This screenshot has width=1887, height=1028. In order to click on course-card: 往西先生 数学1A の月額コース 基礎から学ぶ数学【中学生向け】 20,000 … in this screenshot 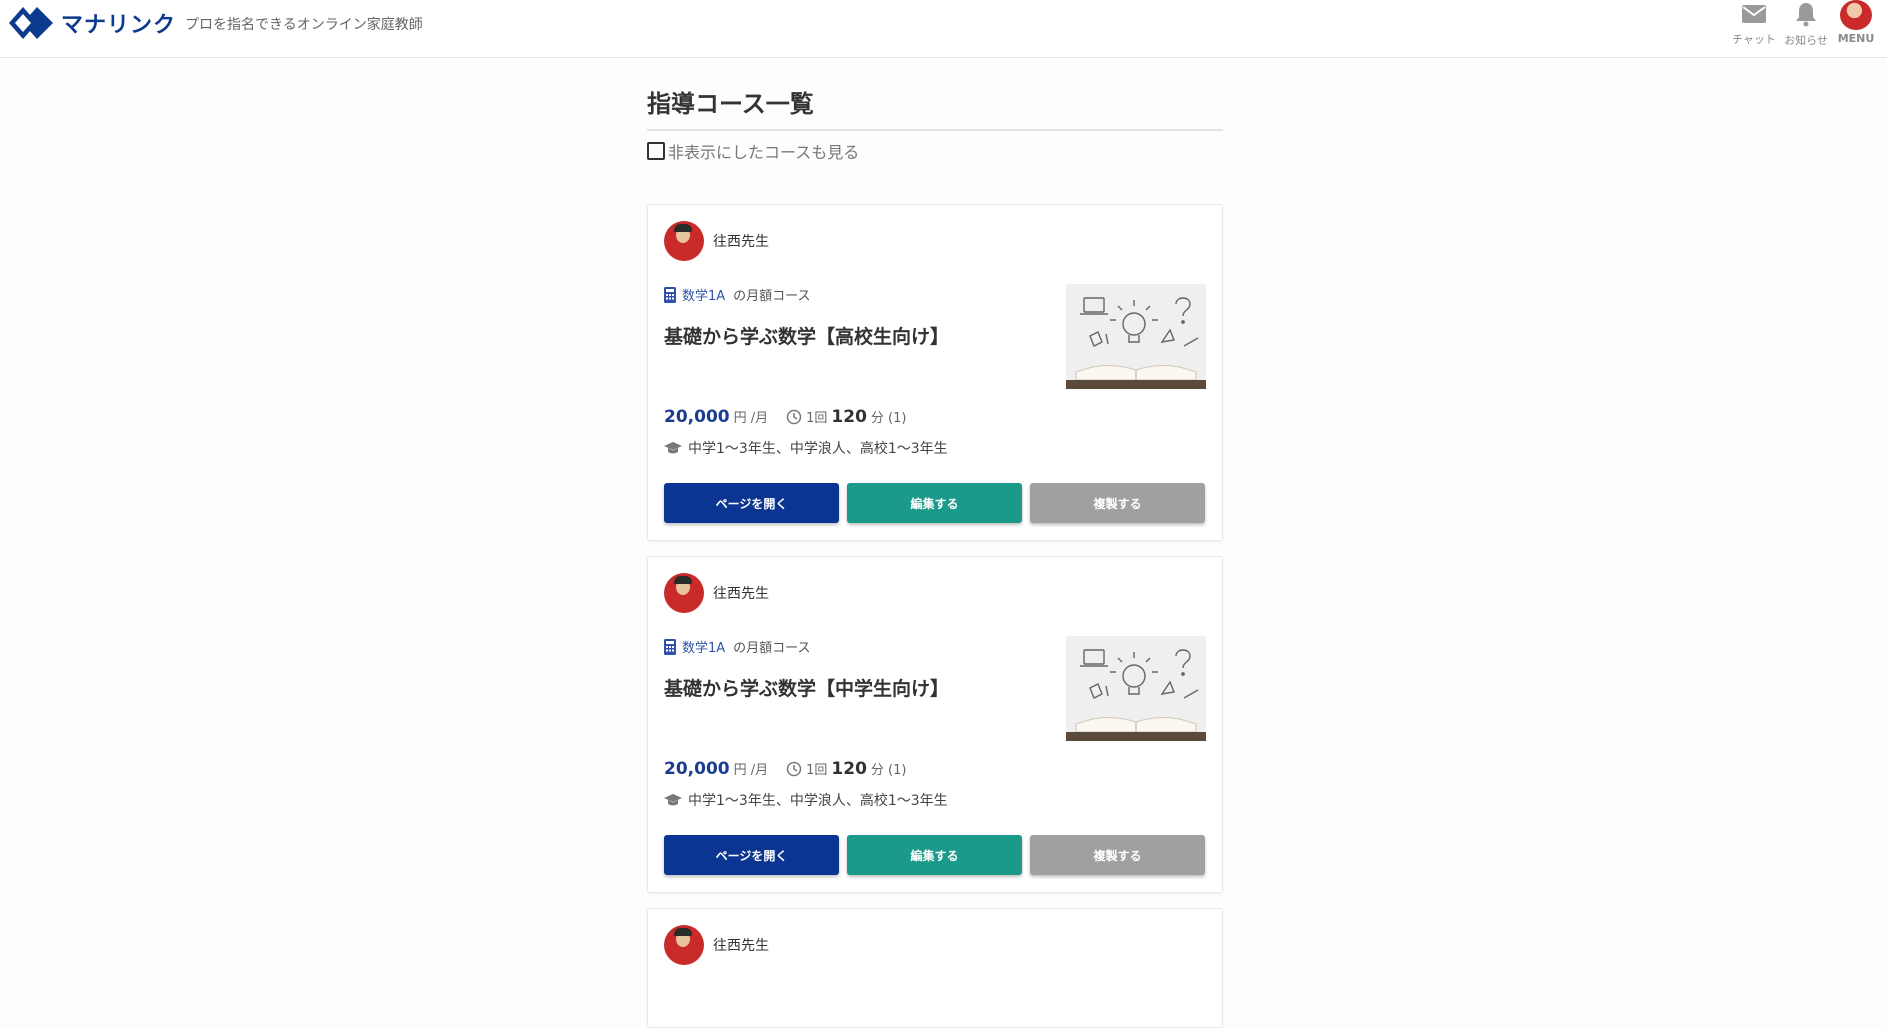, I will do `click(935, 724)`.